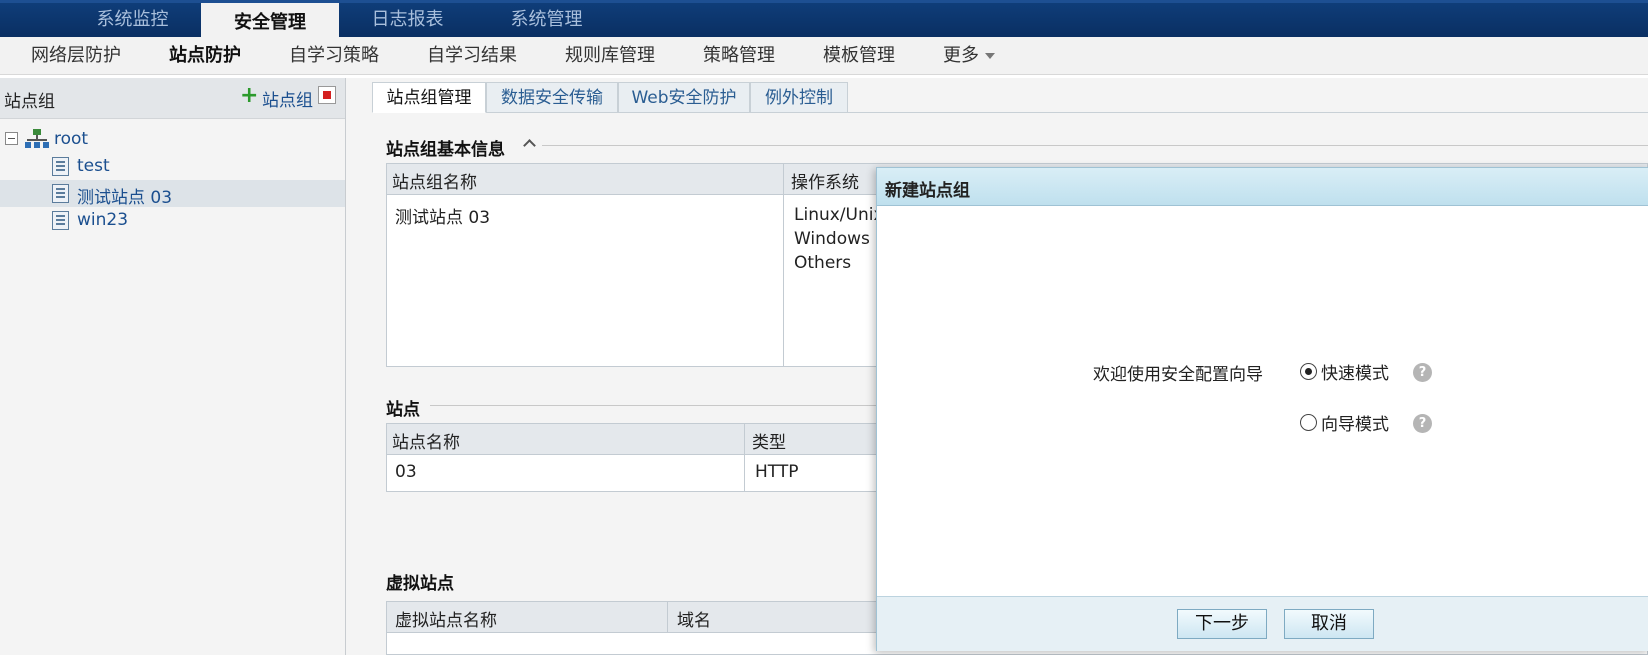  Describe the element at coordinates (1262, 187) in the screenshot. I see `dialog-title-bar: 新建站点组` at that location.